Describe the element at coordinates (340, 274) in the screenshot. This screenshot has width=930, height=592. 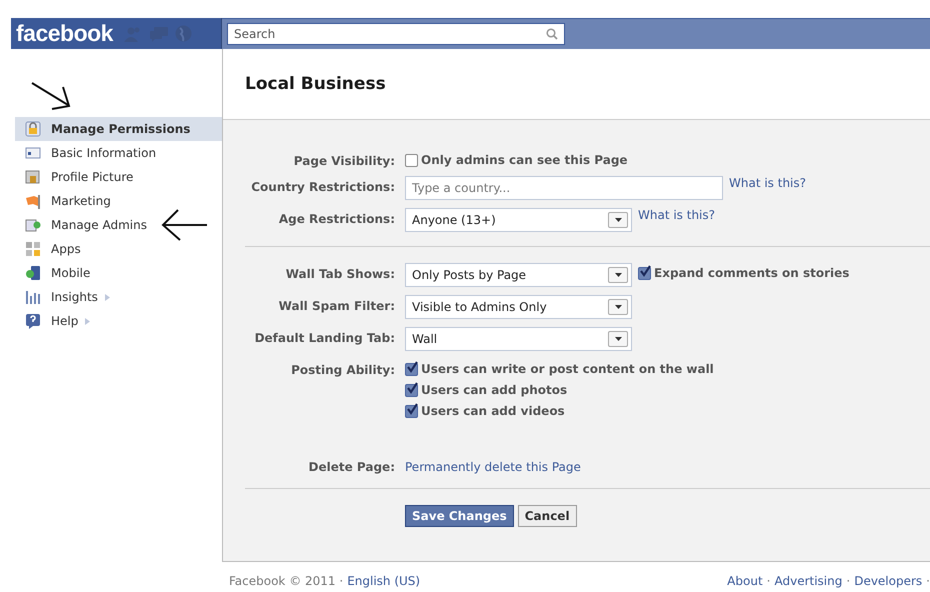
I see `field-label: Wall Tab Shows:` at that location.